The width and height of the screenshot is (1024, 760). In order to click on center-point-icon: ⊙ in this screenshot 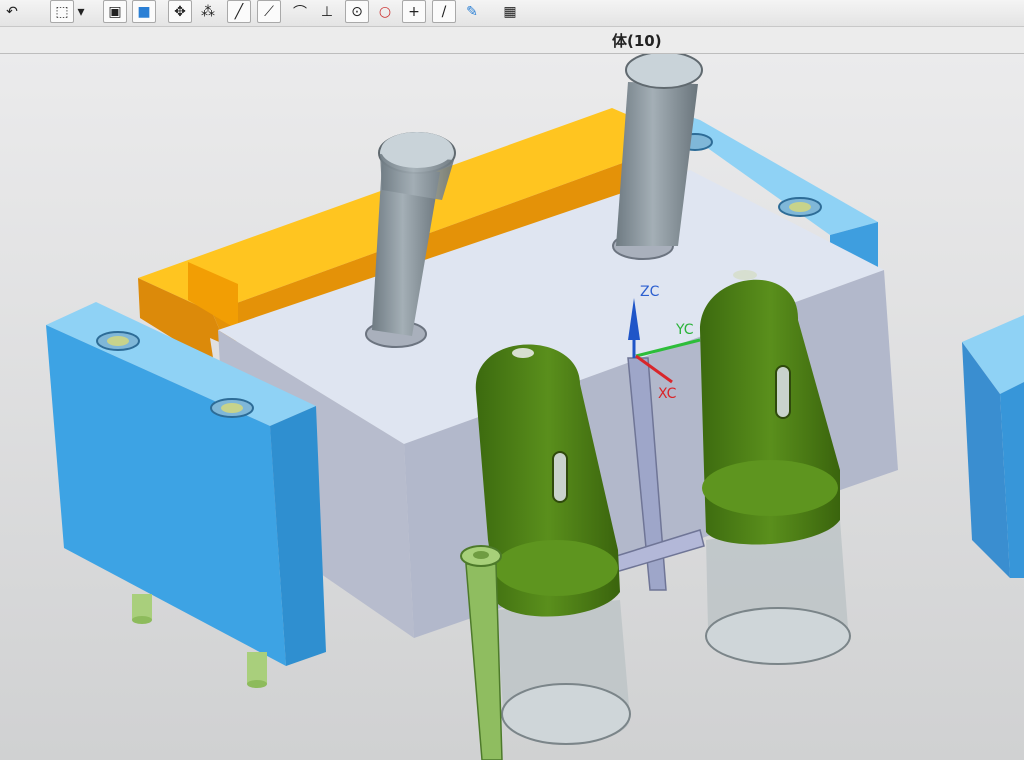, I will do `click(357, 11)`.